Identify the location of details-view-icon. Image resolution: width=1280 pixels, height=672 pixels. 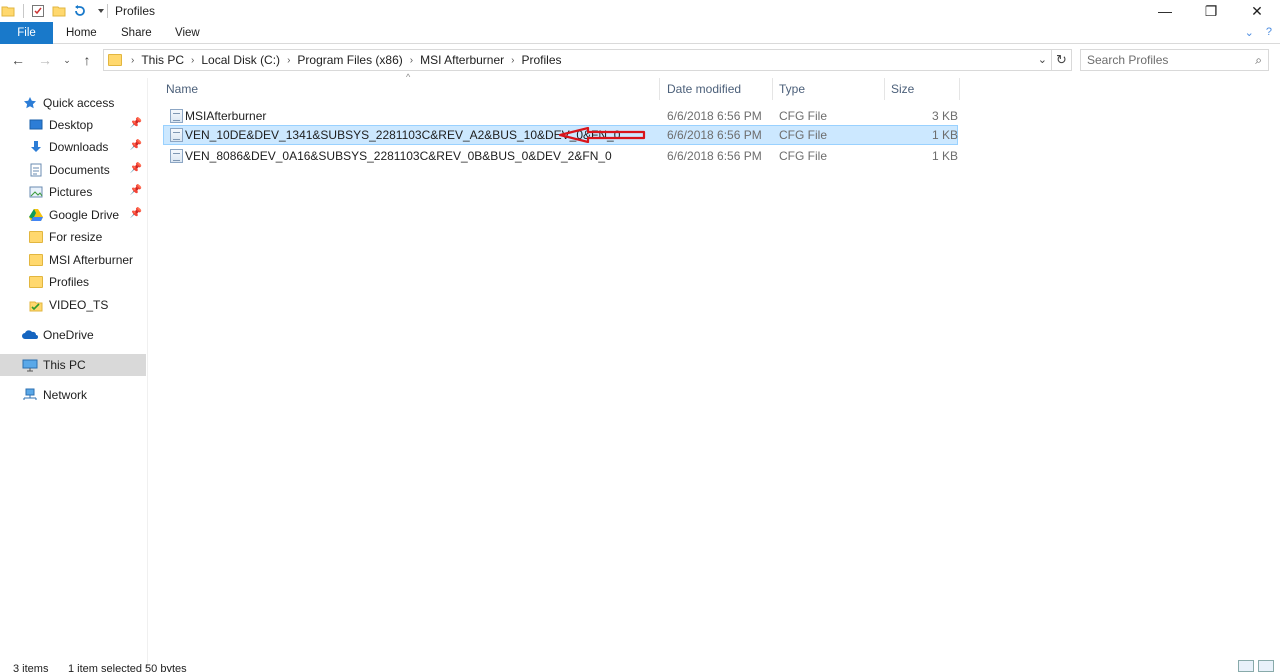
(1246, 666).